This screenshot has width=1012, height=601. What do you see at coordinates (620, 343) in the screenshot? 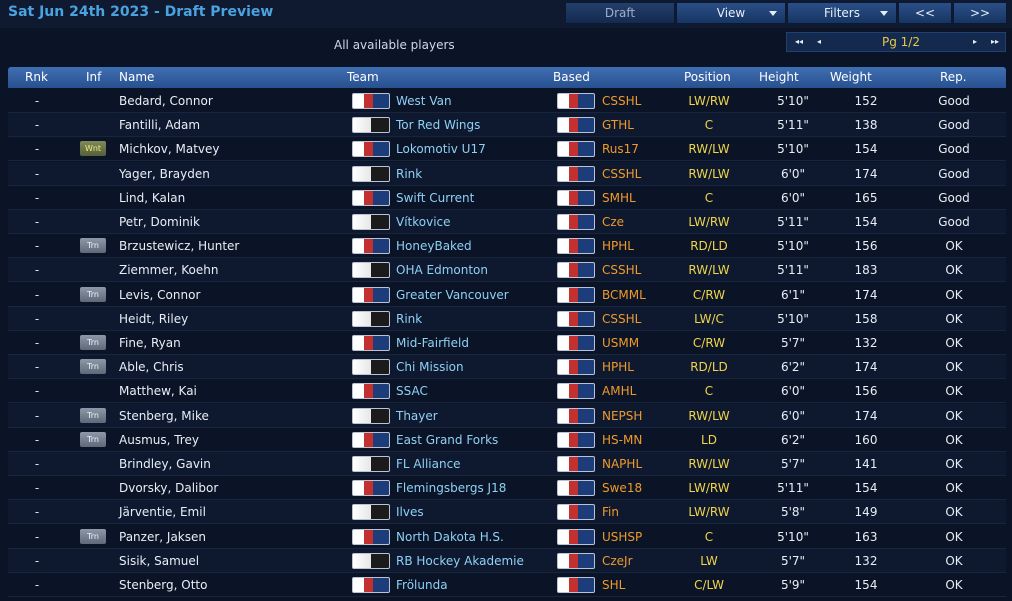
I see `league-name: USMM` at bounding box center [620, 343].